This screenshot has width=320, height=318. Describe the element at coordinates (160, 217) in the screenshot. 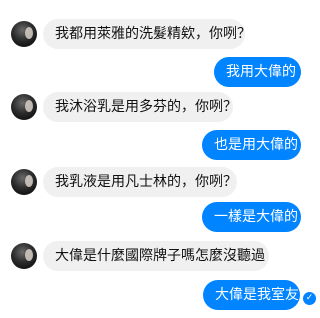

I see `message-row-outgoing: 一樣是大偉的` at that location.